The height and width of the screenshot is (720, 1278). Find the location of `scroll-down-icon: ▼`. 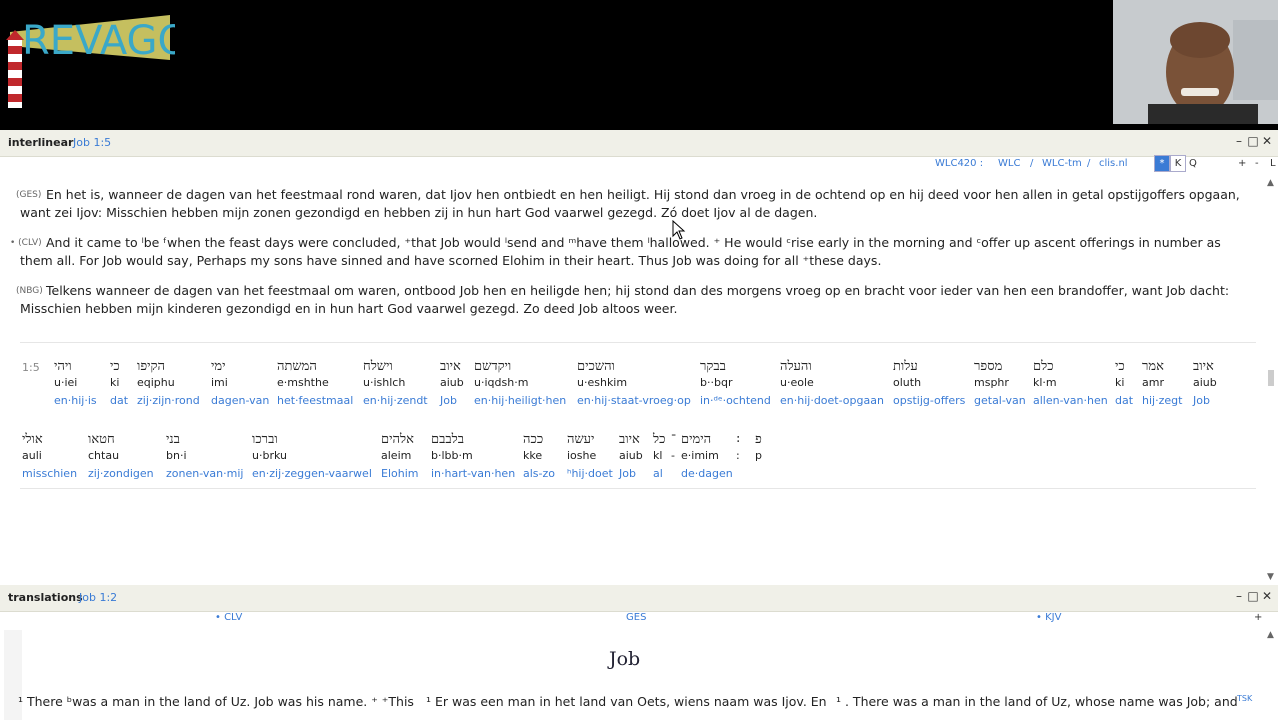

scroll-down-icon: ▼ is located at coordinates (1270, 577).